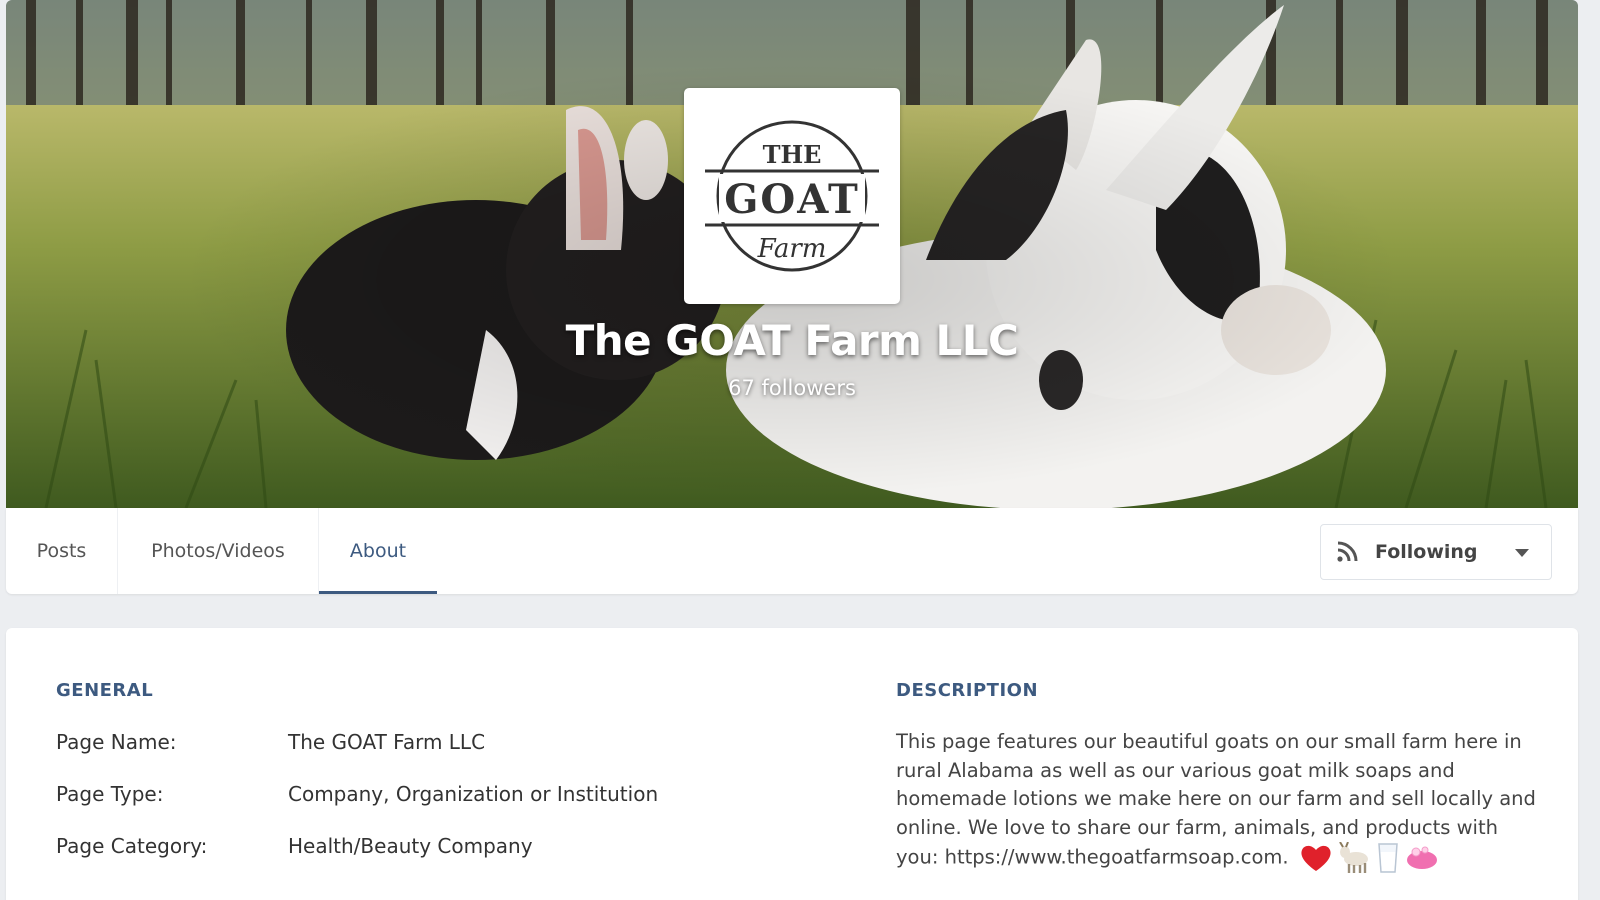 Image resolution: width=1600 pixels, height=900 pixels. Describe the element at coordinates (387, 742) in the screenshot. I see `info-value: The GOAT Farm LLC` at that location.